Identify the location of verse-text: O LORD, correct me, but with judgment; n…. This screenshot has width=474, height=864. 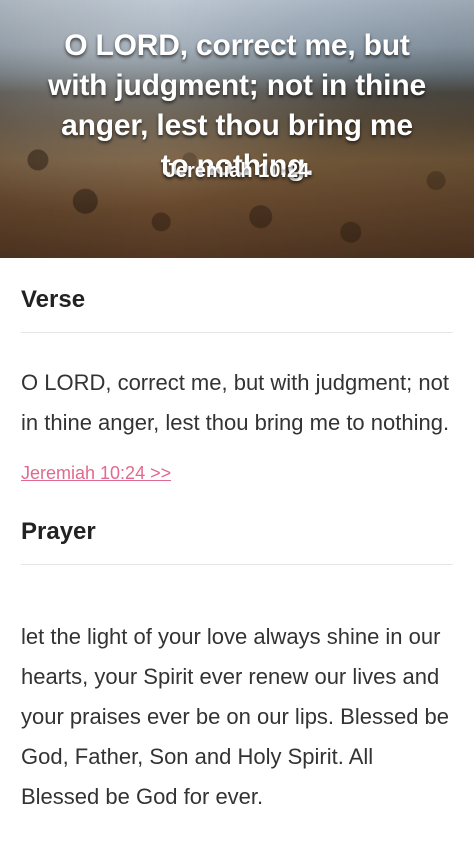
(235, 402).